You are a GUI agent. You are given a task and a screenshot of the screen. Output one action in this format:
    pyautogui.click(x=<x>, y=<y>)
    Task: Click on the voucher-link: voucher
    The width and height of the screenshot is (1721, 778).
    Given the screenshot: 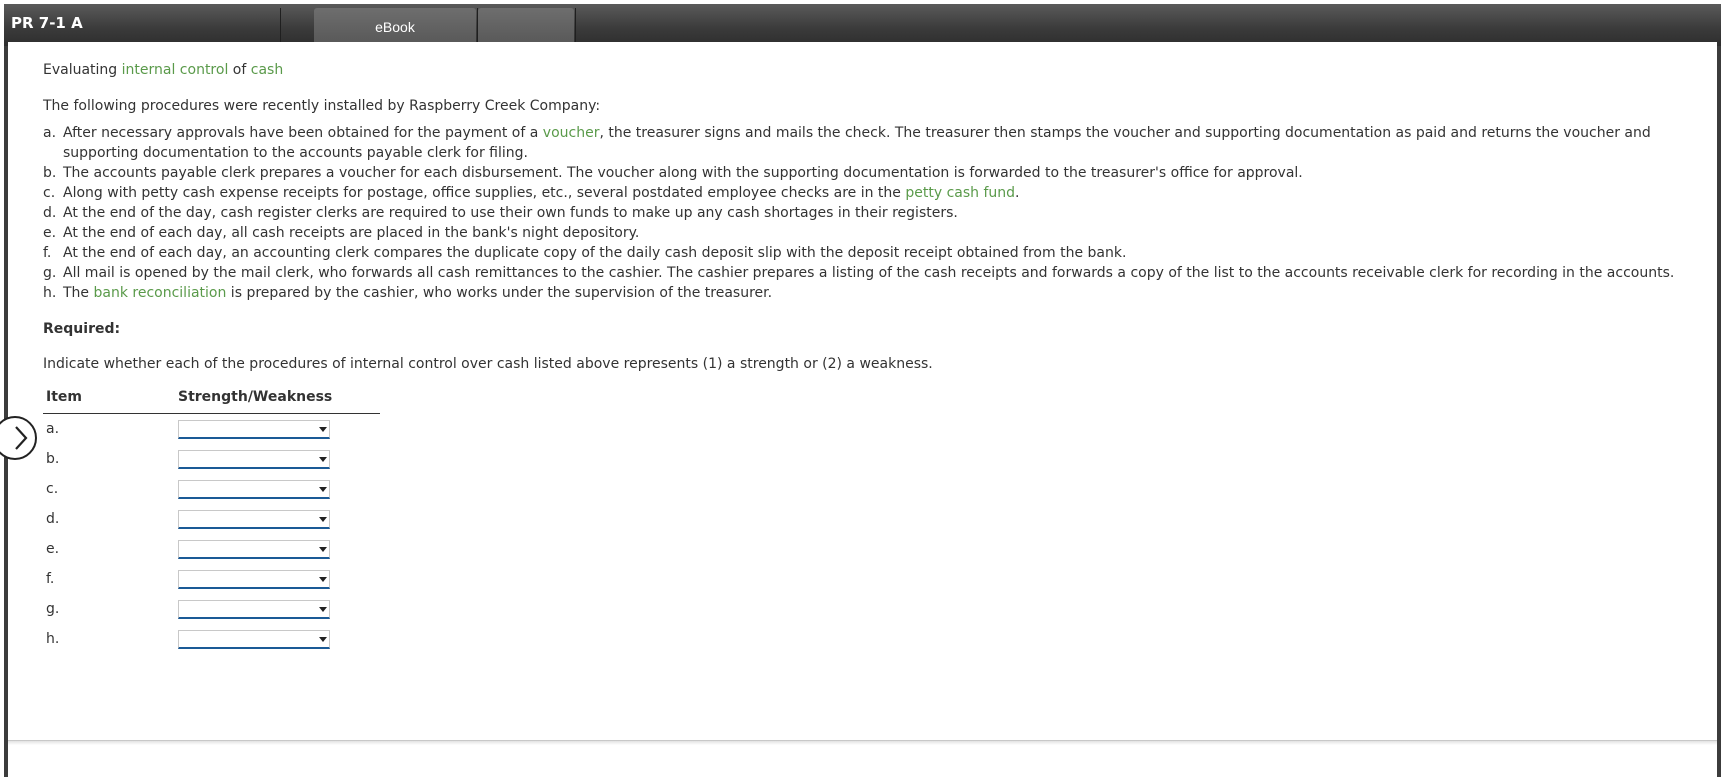 What is the action you would take?
    pyautogui.click(x=571, y=133)
    